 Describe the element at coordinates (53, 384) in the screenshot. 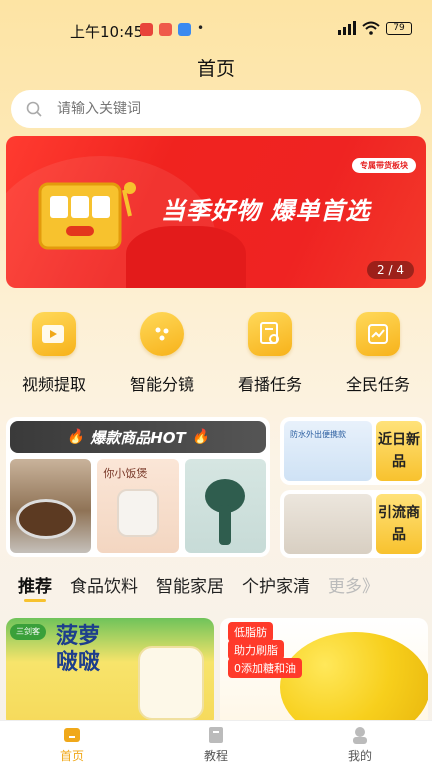

I see `quick-item-label: 视频提取` at that location.